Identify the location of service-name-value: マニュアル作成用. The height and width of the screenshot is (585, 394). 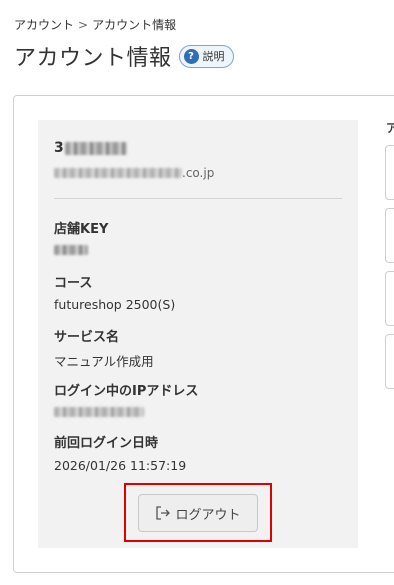
(104, 361).